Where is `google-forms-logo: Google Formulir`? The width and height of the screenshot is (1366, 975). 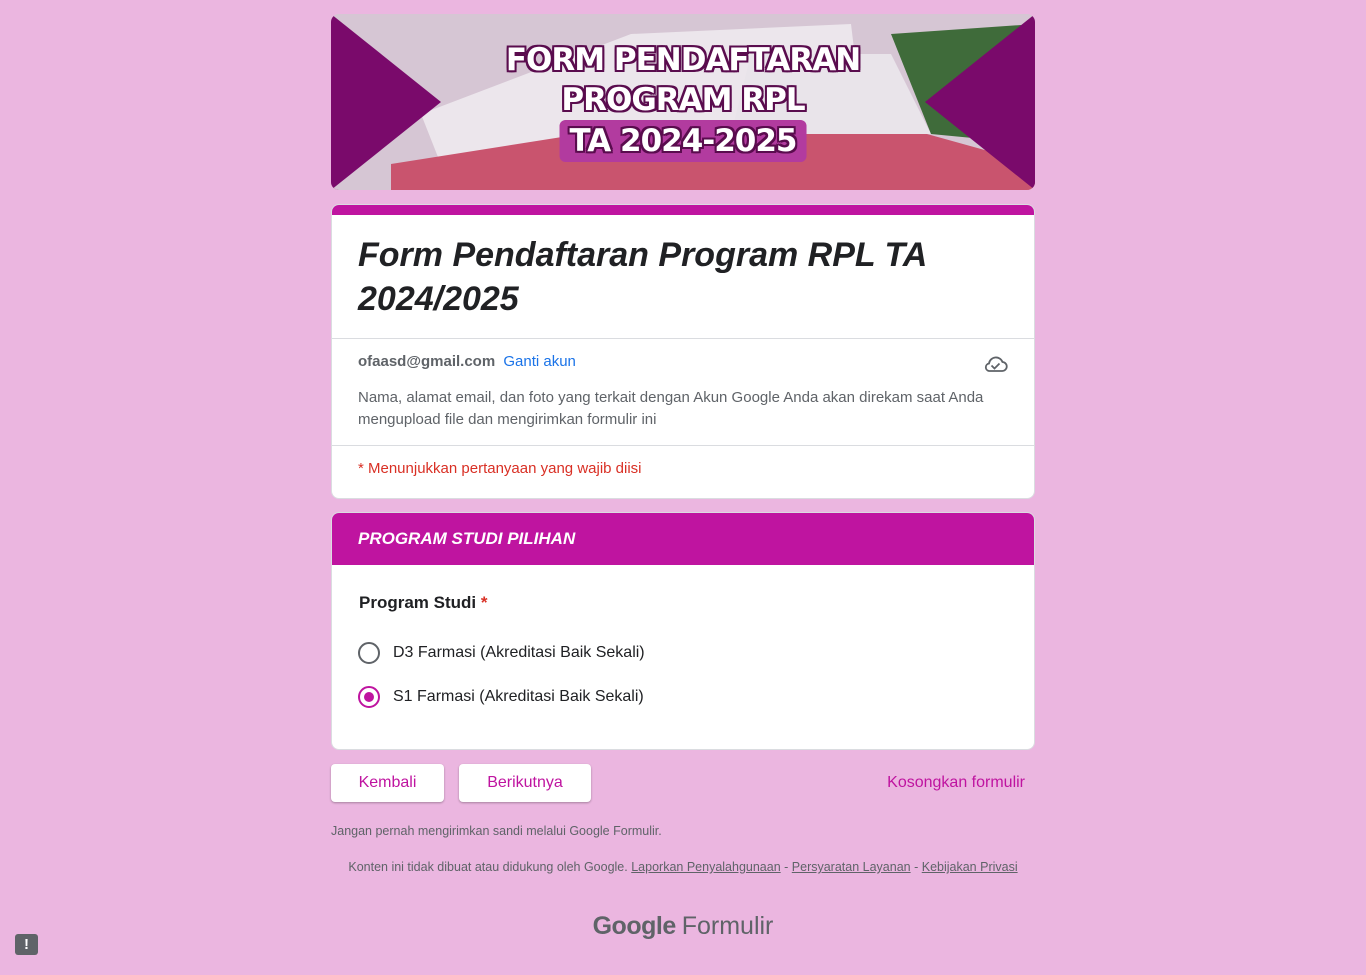
google-forms-logo: Google Formulir is located at coordinates (683, 926).